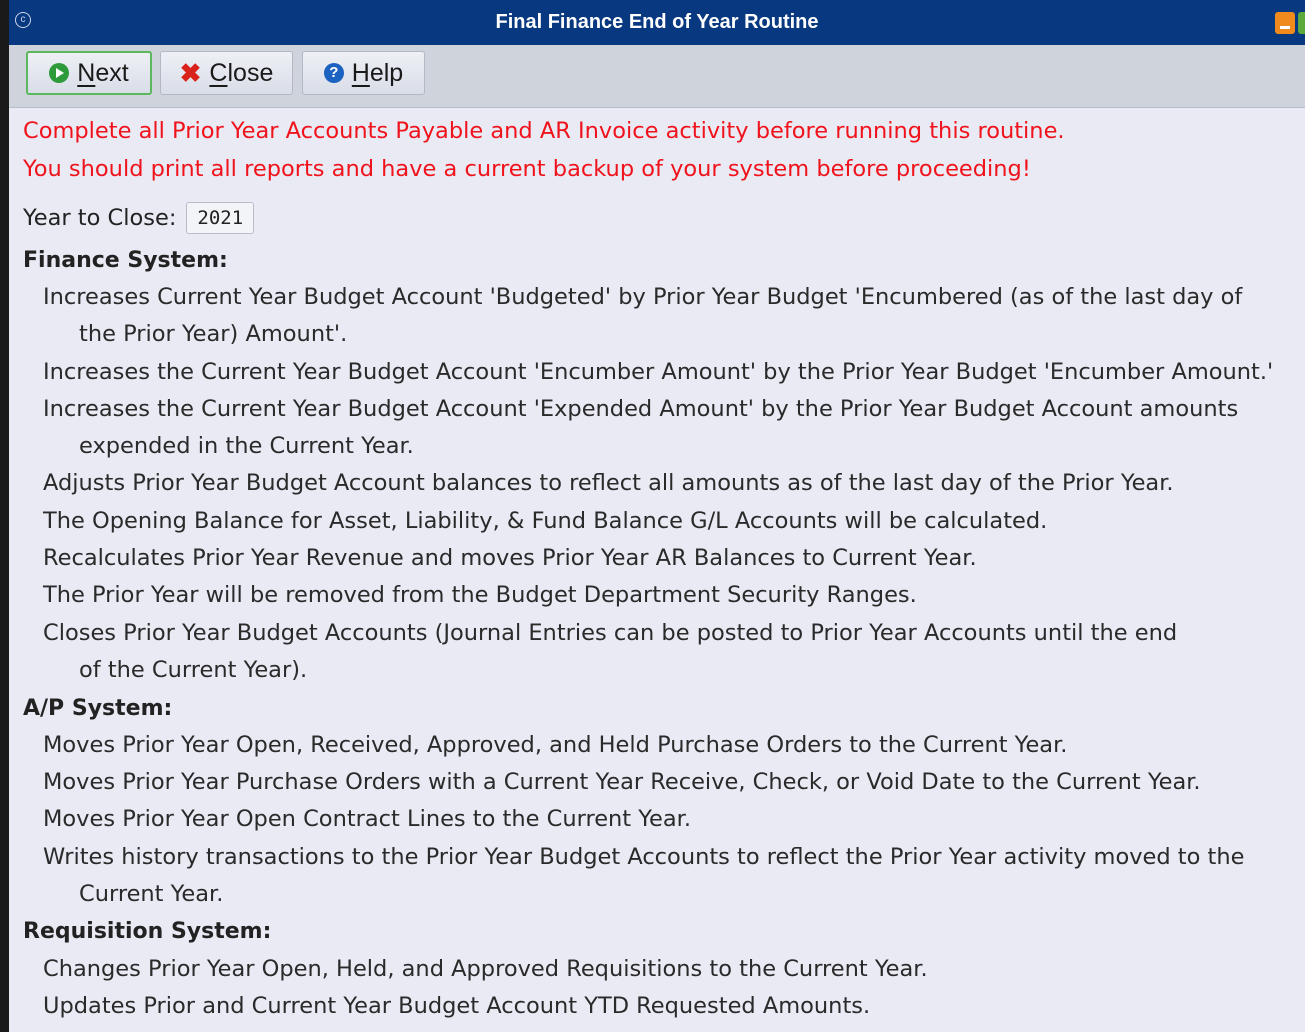  Describe the element at coordinates (213, 334) in the screenshot. I see `list-item: the Prior Year) Amount'.` at that location.